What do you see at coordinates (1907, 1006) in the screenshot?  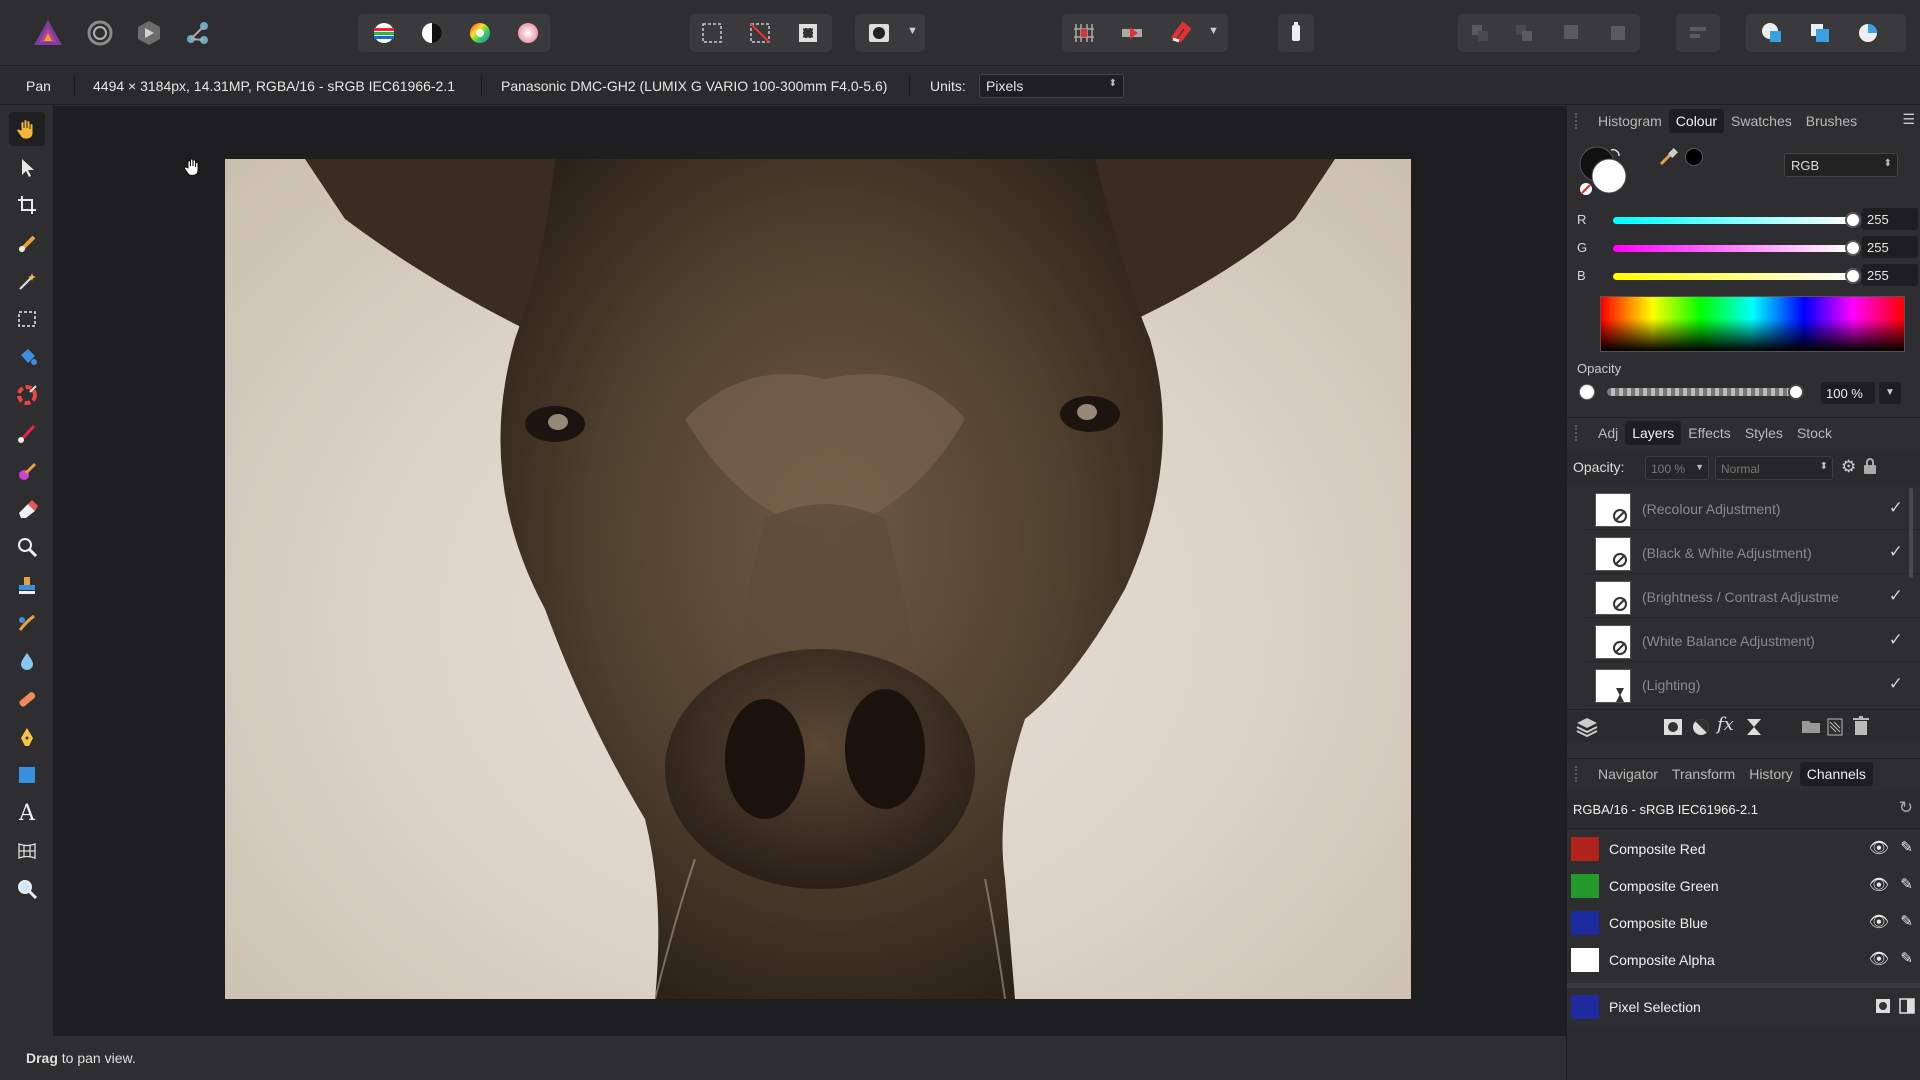 I see `selection-to-mask-icon` at bounding box center [1907, 1006].